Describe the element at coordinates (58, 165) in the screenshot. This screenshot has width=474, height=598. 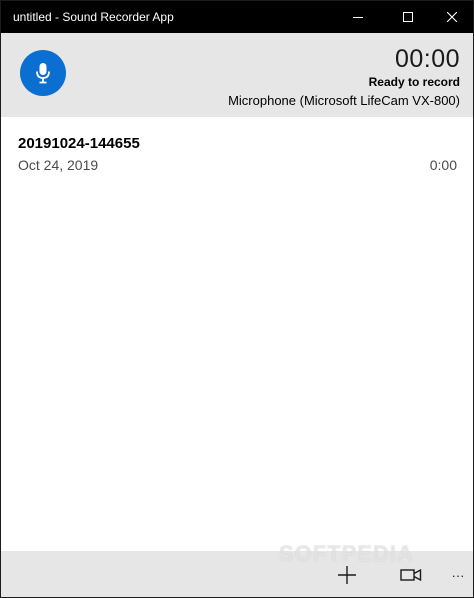
I see `recording-date: Oct 24, 2019` at that location.